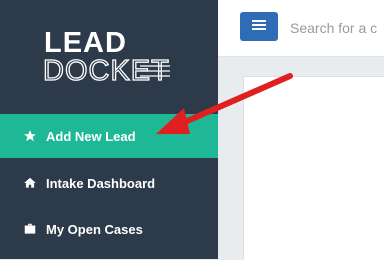 Image resolution: width=384 pixels, height=260 pixels. Describe the element at coordinates (109, 55) in the screenshot. I see `app-logo: LEAD DOCKET` at that location.